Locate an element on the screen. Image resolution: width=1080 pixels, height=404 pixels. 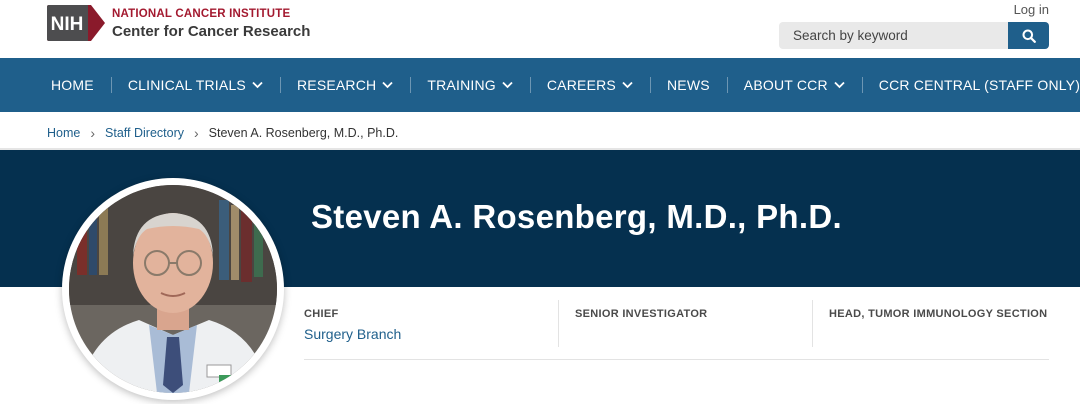
institute-line2: Center for Cancer Research is located at coordinates (211, 31).